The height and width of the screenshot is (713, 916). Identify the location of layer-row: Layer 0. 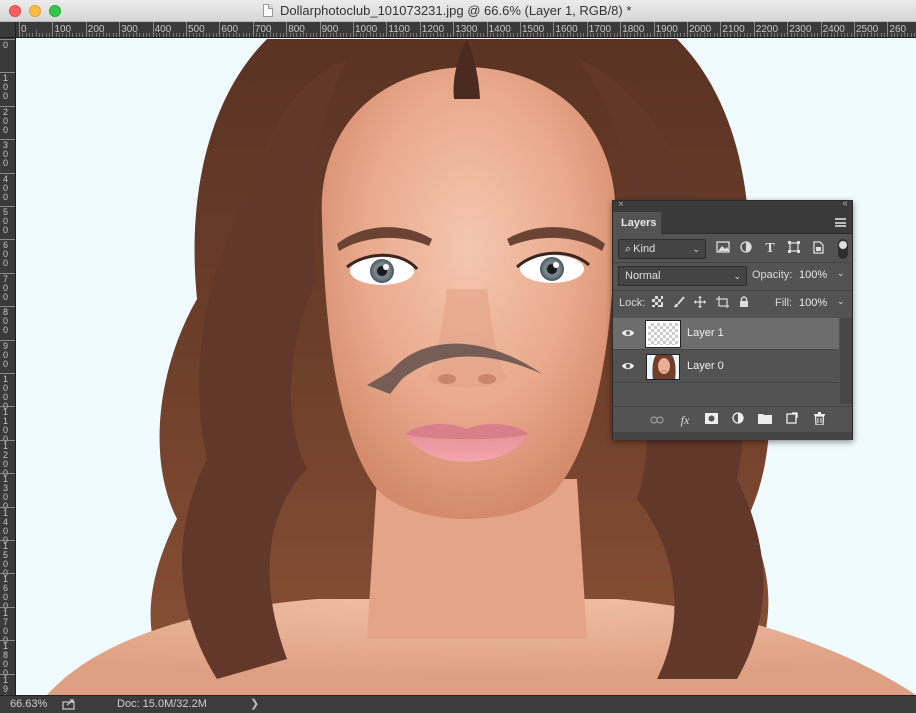
(726, 367).